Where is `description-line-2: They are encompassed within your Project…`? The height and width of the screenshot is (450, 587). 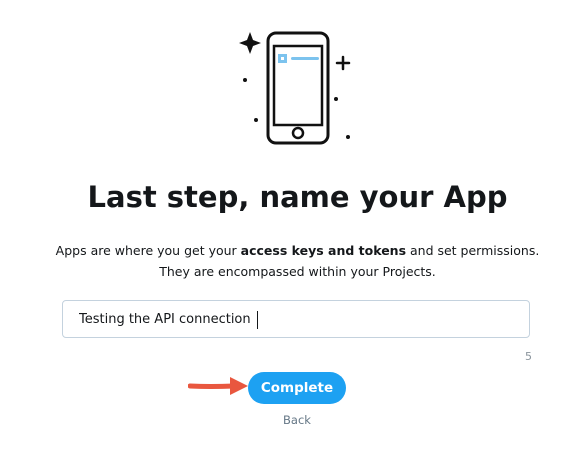
description-line-2: They are encompassed within your Project… is located at coordinates (297, 271).